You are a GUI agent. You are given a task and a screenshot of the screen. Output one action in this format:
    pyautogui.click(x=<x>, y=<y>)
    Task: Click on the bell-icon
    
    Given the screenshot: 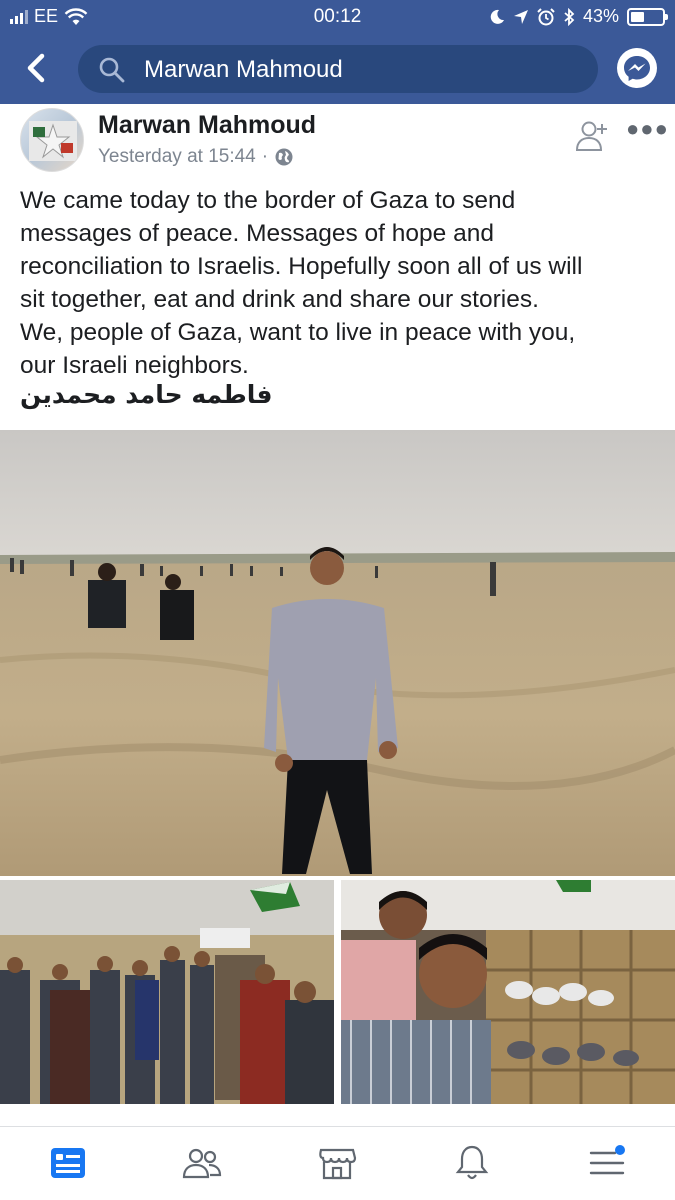 What is the action you would take?
    pyautogui.click(x=472, y=1162)
    